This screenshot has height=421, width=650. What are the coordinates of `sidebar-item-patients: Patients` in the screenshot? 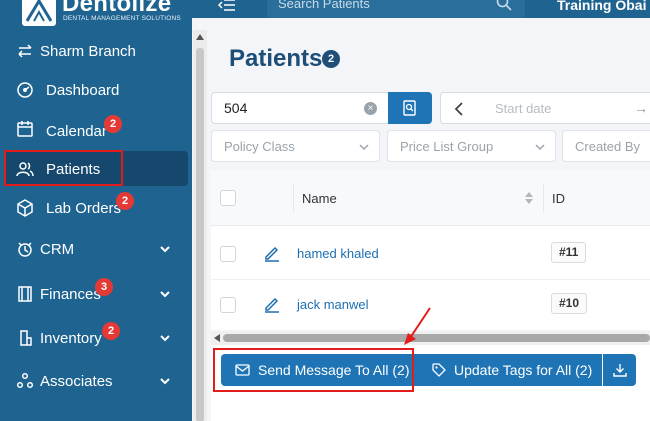 It's located at (96, 169).